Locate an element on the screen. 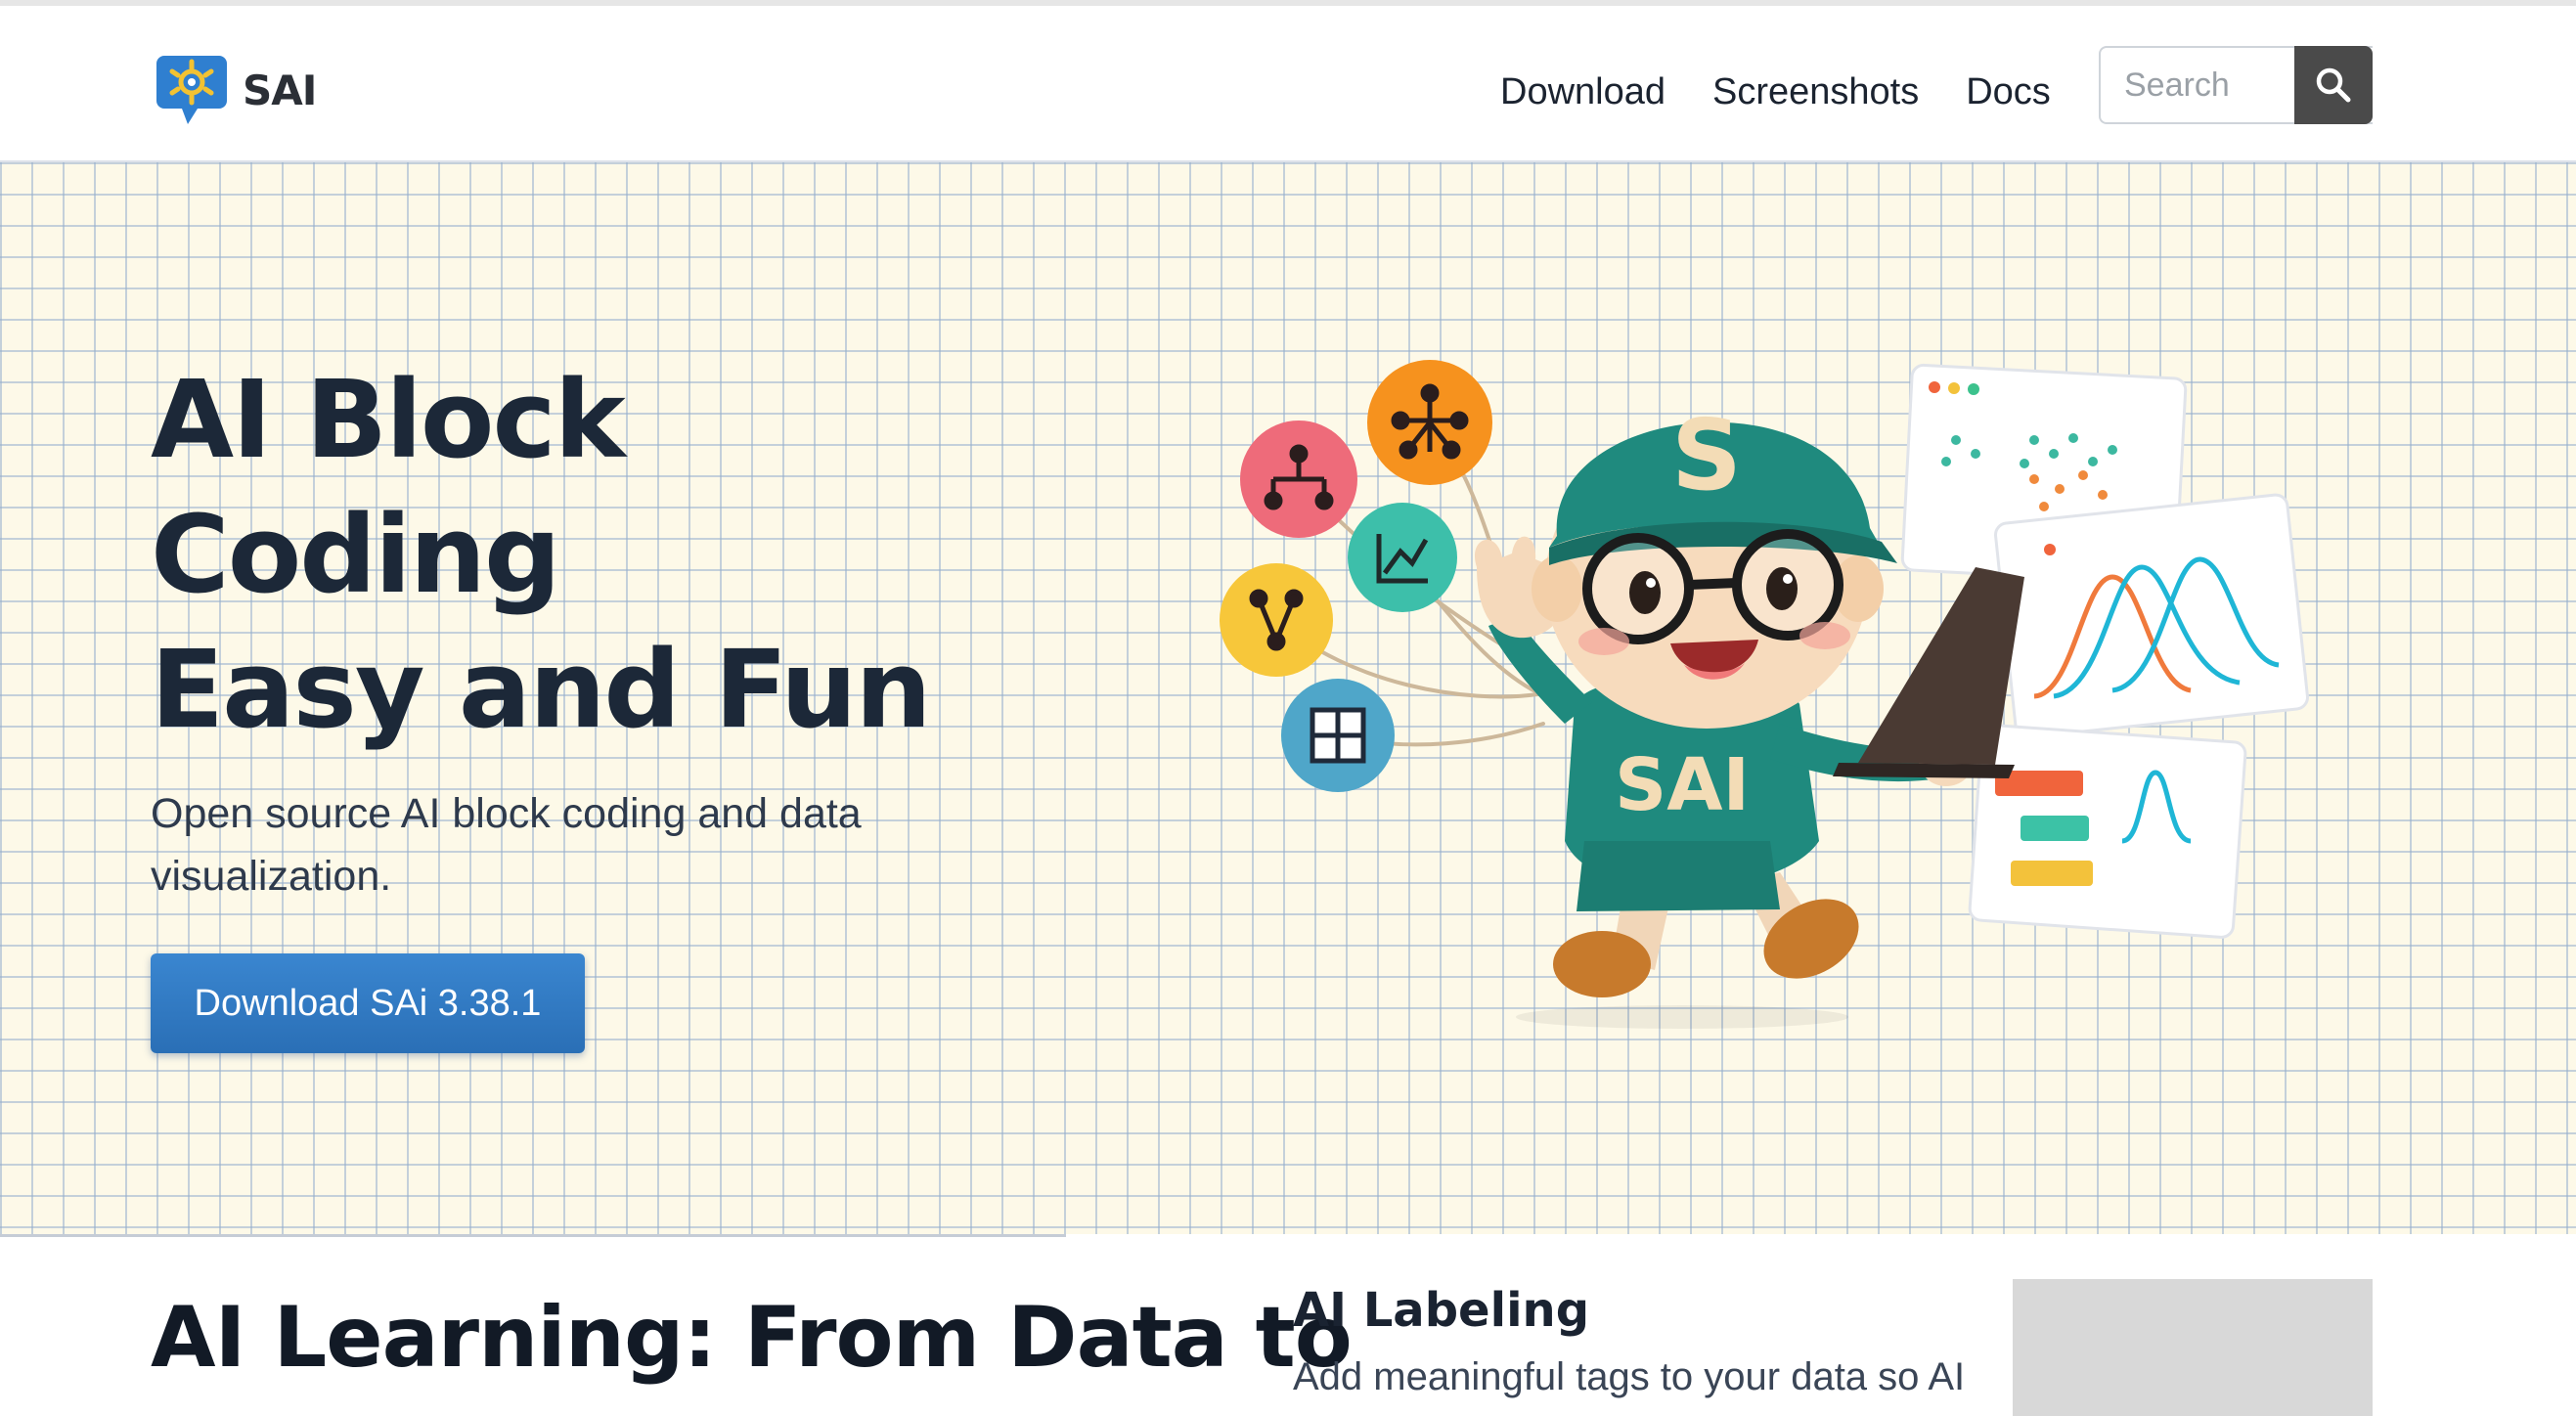 This screenshot has width=2576, height=1416. feature-image-placeholder is located at coordinates (2193, 1347).